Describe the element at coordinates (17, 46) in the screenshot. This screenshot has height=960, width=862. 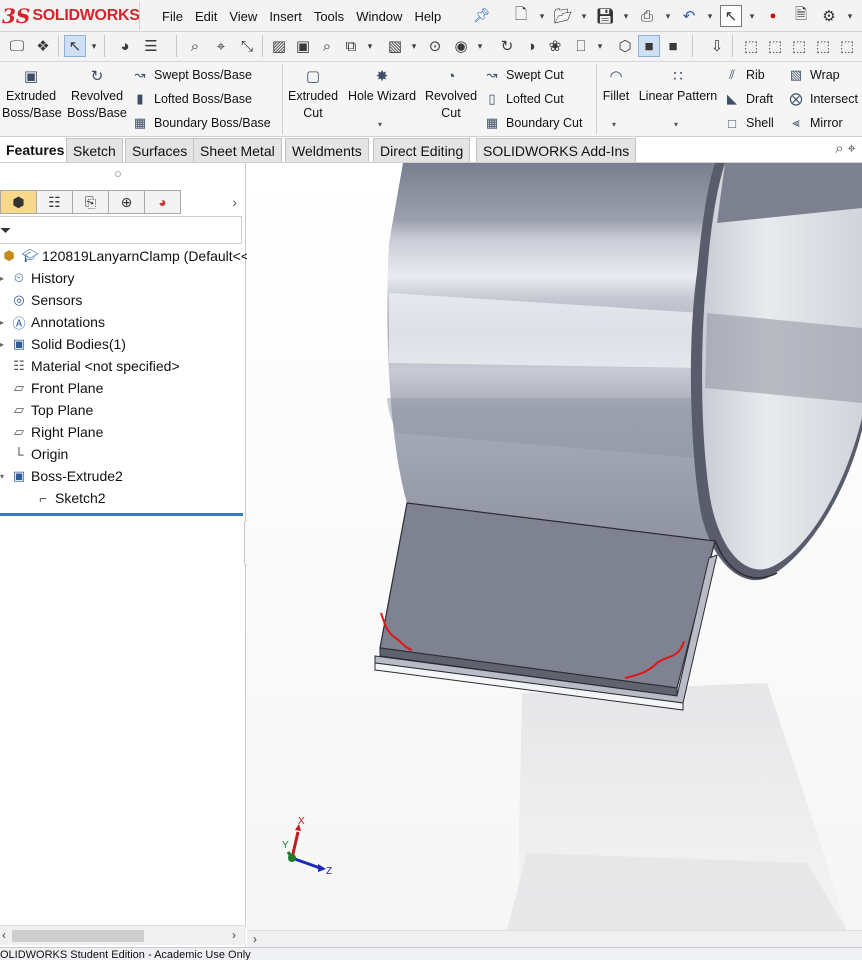
I see `presentation-icon: 🖵︎` at that location.